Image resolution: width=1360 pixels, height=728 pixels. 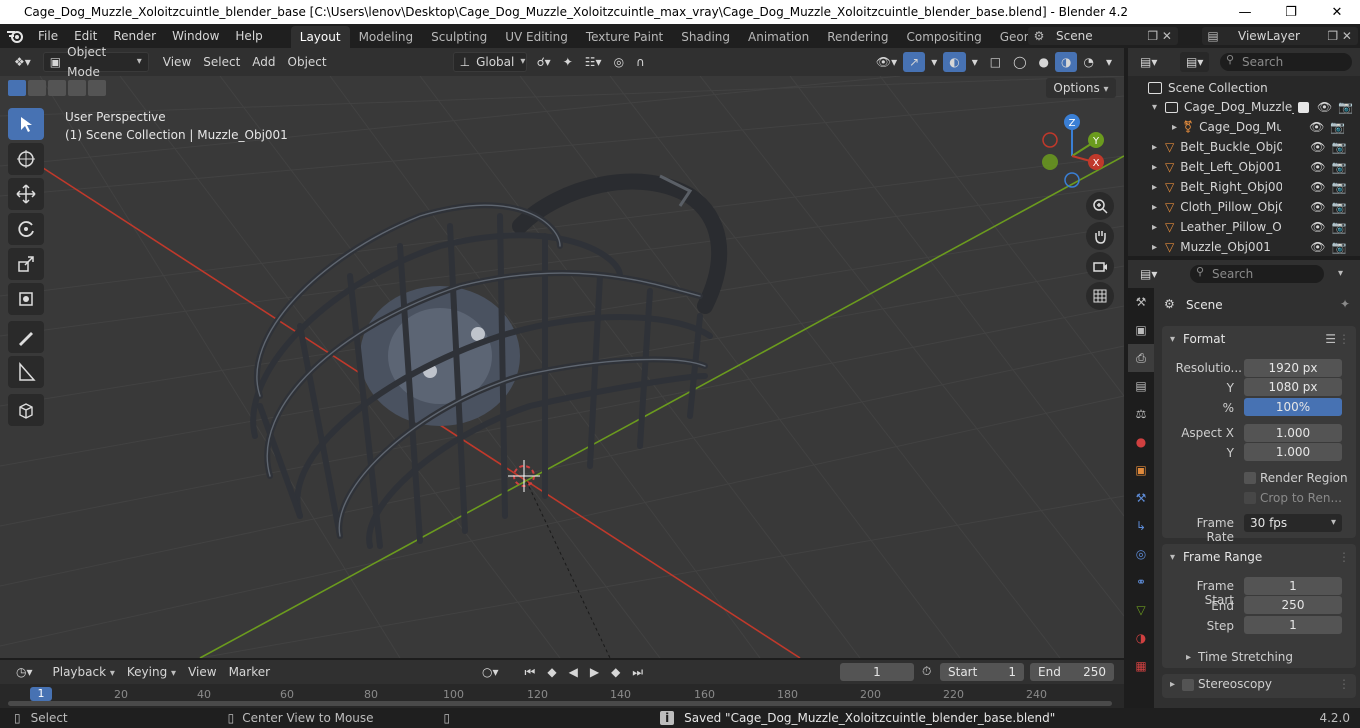 I want to click on scene-tab-icon: ⚖, so click(x=1141, y=414).